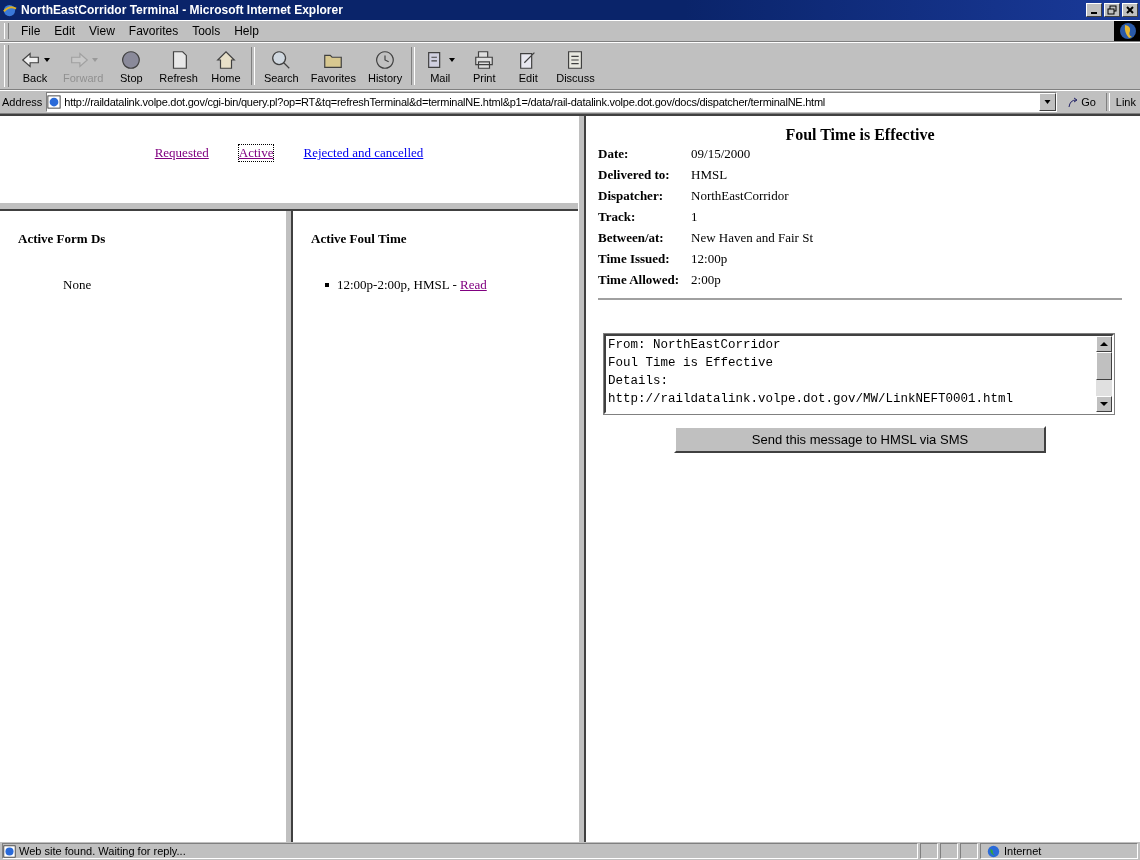 Image resolution: width=1140 pixels, height=860 pixels. What do you see at coordinates (1127, 31) in the screenshot?
I see `globe-logo-icon` at bounding box center [1127, 31].